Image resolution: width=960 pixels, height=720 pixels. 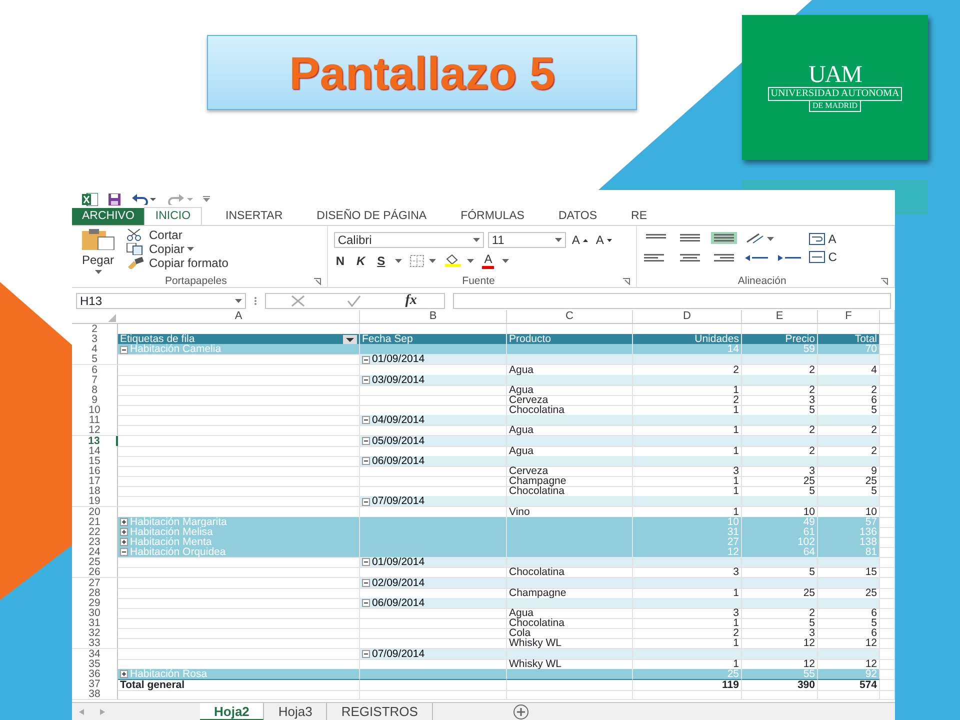 What do you see at coordinates (232, 711) in the screenshot?
I see `sheet-tab: Hoja2` at bounding box center [232, 711].